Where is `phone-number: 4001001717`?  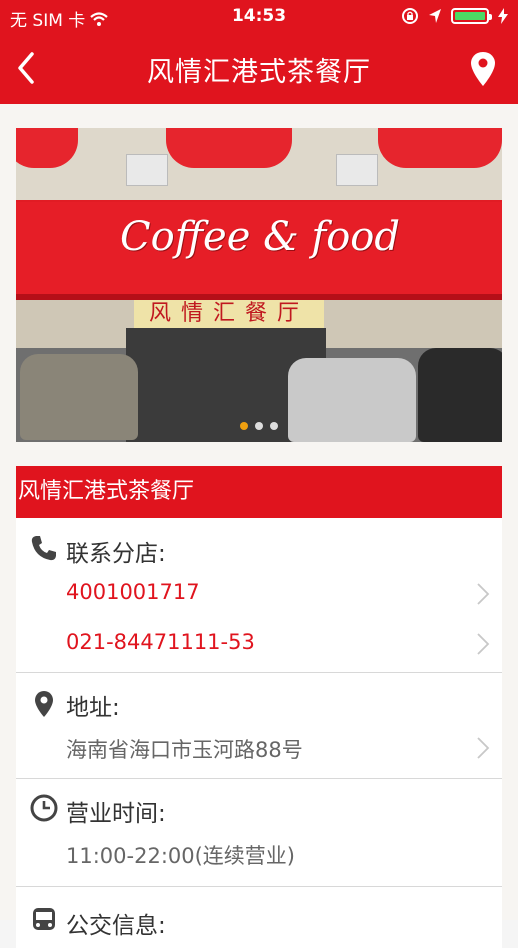 phone-number: 4001001717 is located at coordinates (133, 592).